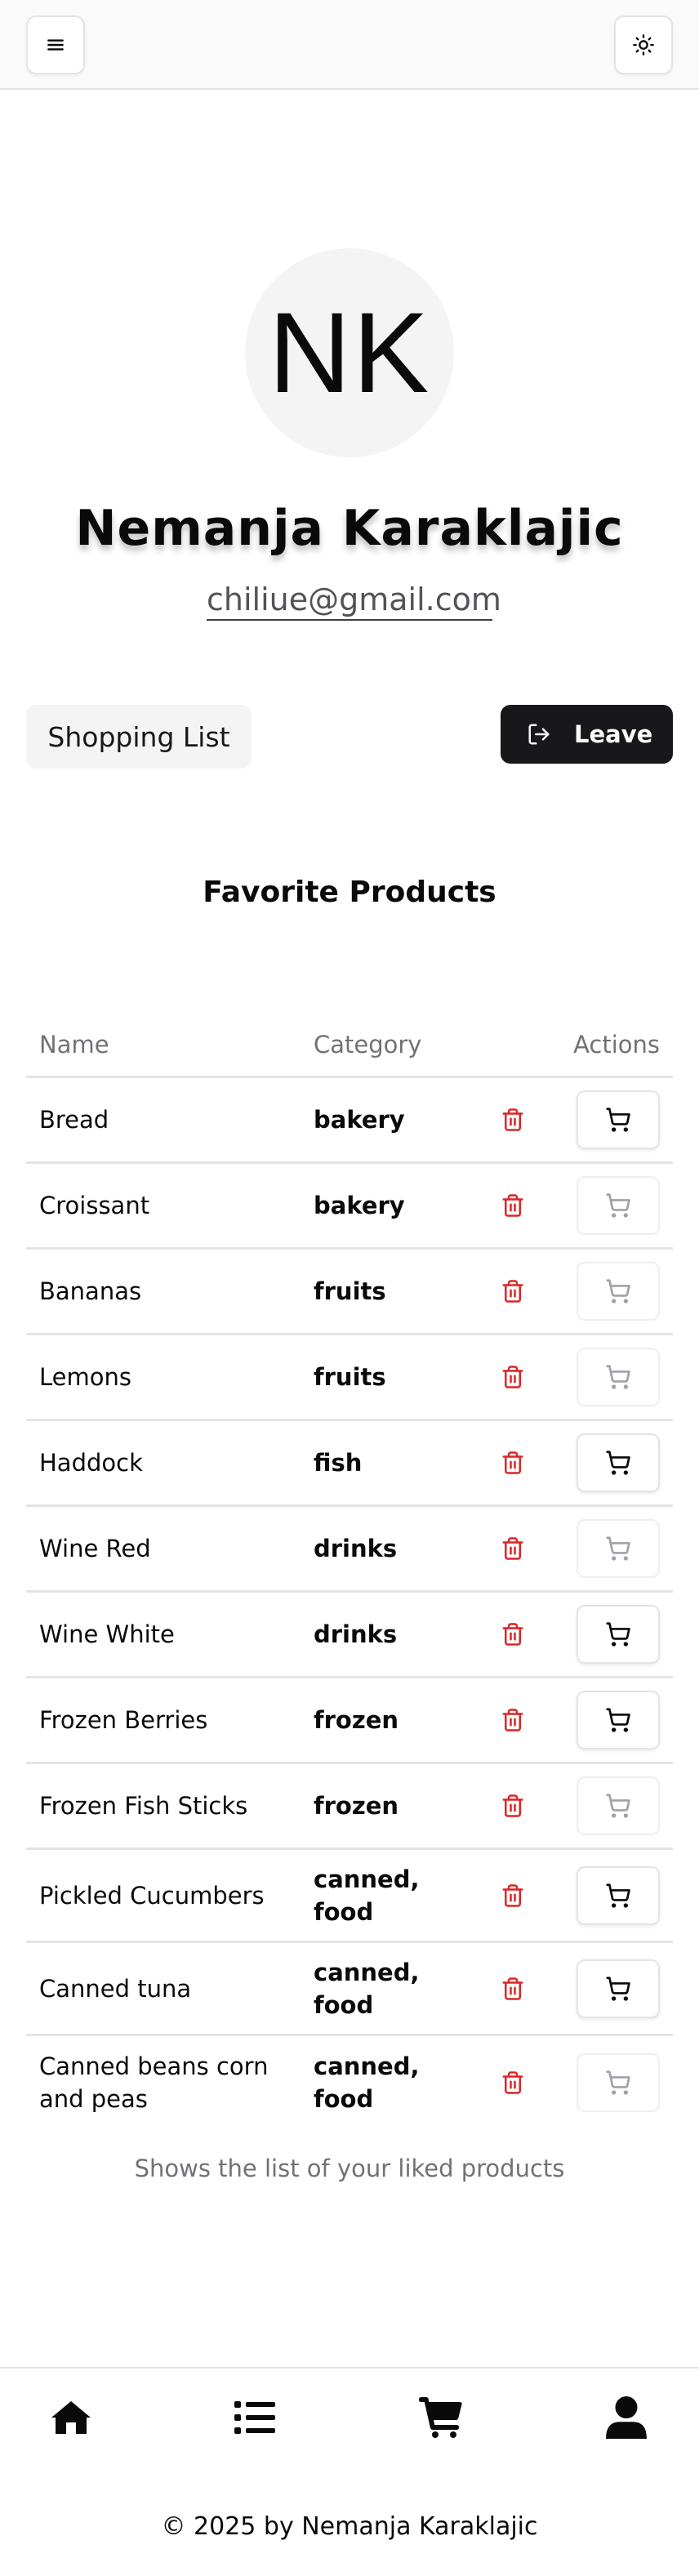  I want to click on sun-icon, so click(643, 45).